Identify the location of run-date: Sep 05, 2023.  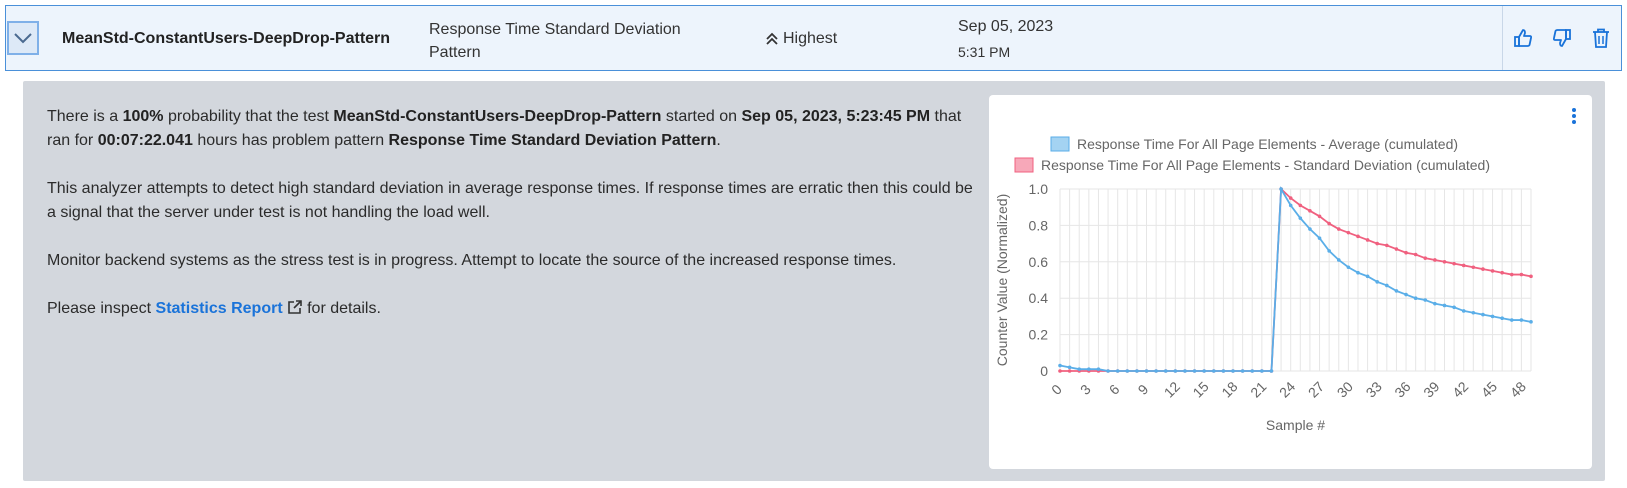
(1006, 26).